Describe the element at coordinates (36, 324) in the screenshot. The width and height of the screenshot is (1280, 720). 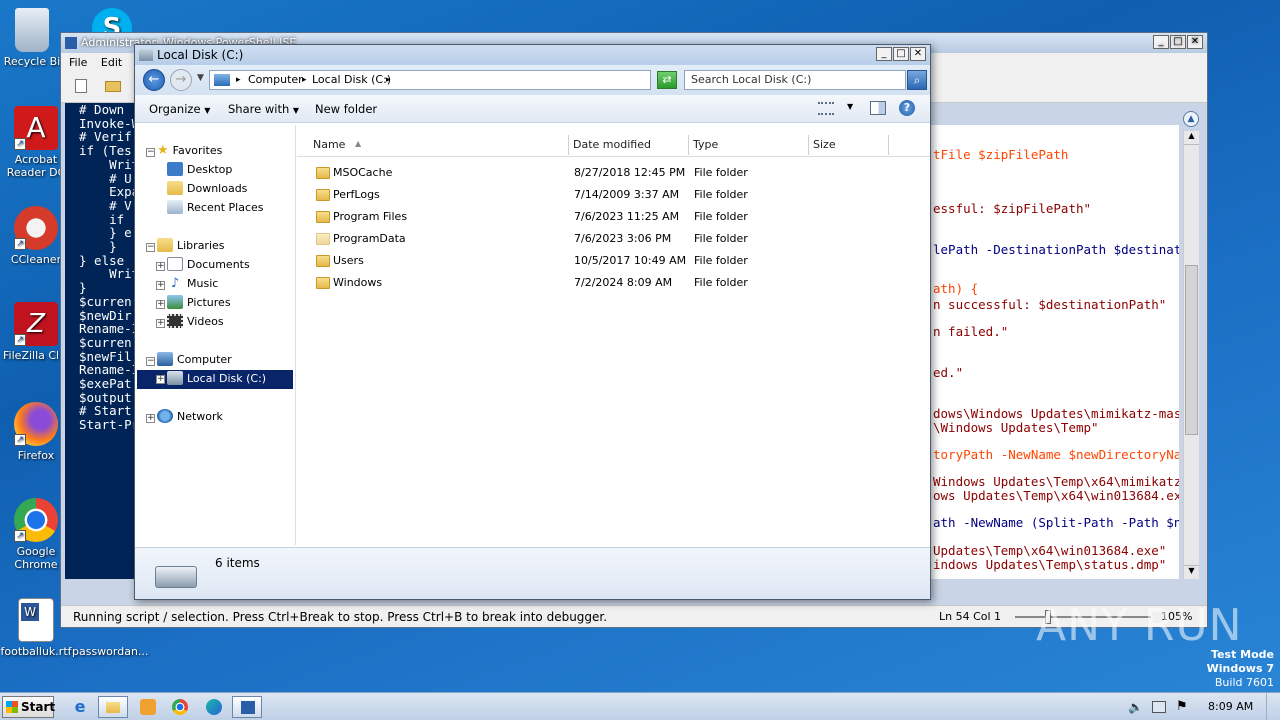
I see `filezilla-icon: Z ↗` at that location.